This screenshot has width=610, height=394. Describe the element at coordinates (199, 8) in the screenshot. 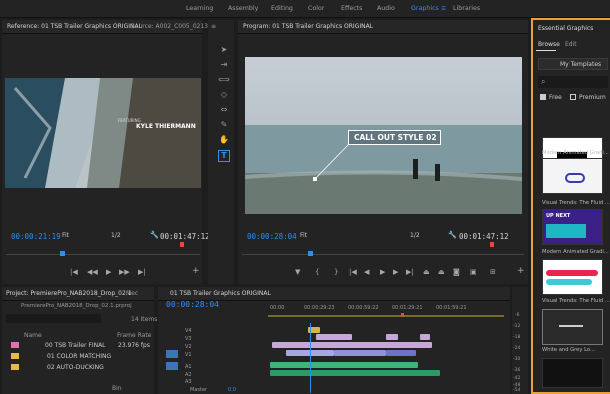

I see `workspace-learning: Learning` at that location.